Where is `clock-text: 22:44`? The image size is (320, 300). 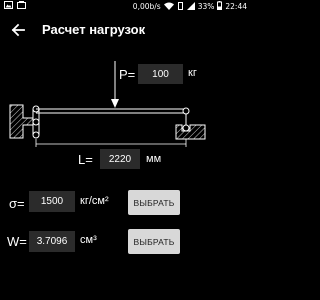 clock-text: 22:44 is located at coordinates (236, 6).